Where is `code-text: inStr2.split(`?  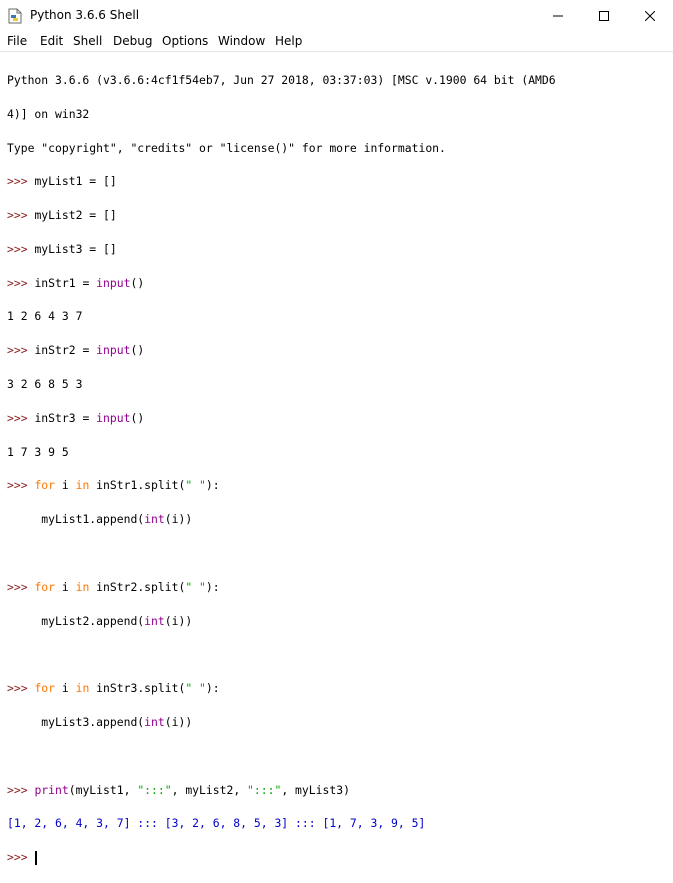 code-text: inStr2.split( is located at coordinates (137, 586).